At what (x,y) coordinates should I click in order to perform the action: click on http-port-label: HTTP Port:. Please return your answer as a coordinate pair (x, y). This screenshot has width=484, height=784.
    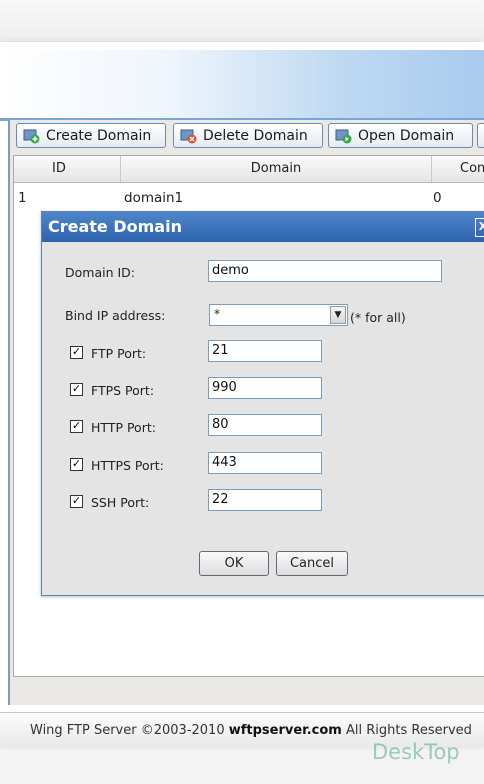
    Looking at the image, I should click on (123, 427).